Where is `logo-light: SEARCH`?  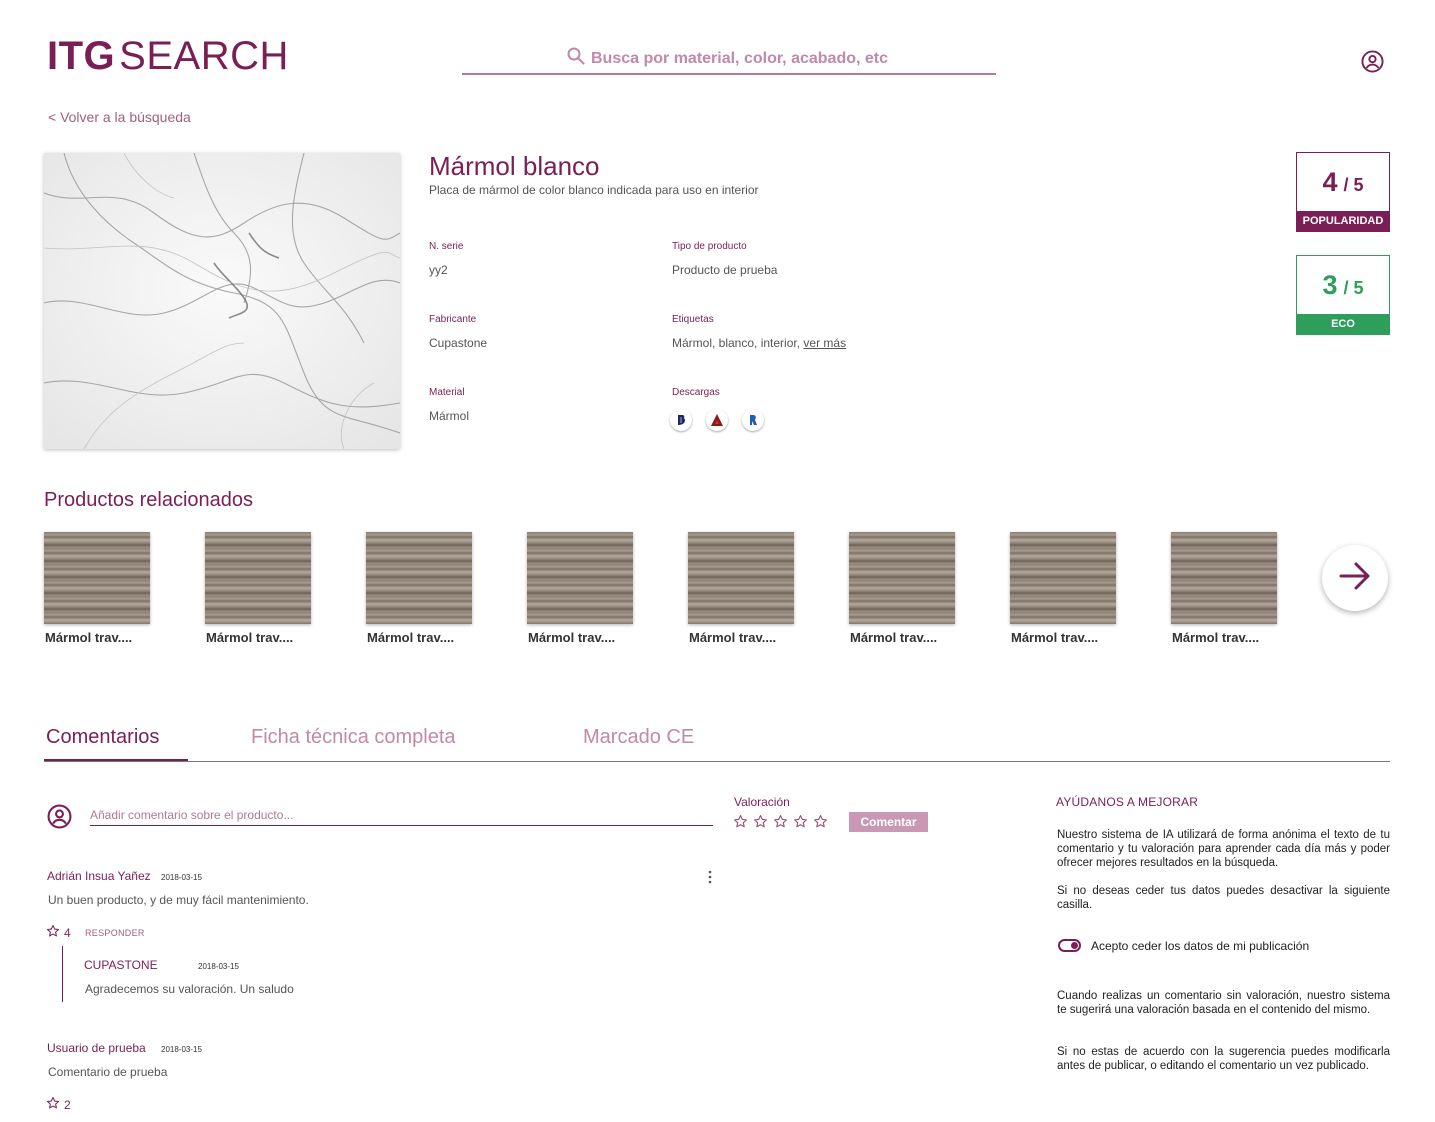 logo-light: SEARCH is located at coordinates (204, 56).